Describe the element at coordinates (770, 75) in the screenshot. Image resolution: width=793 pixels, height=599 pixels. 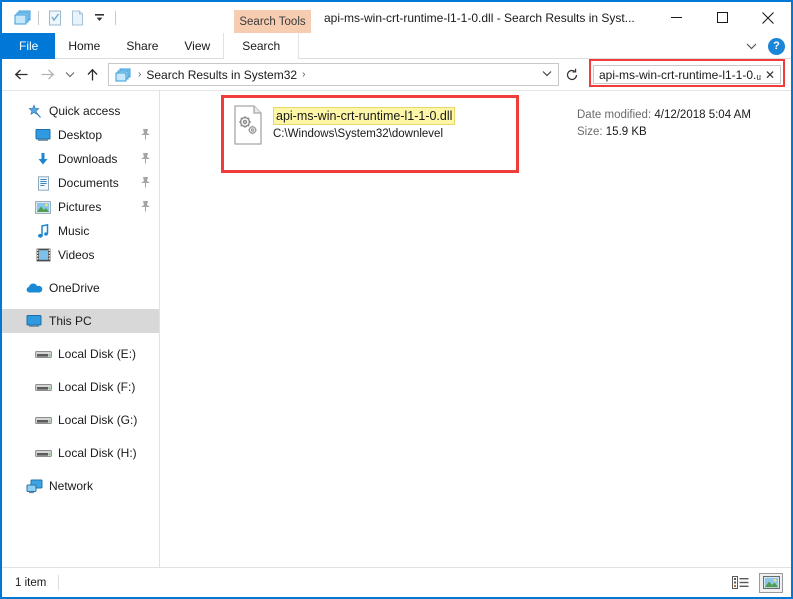
I see `close-icon: ✕` at that location.